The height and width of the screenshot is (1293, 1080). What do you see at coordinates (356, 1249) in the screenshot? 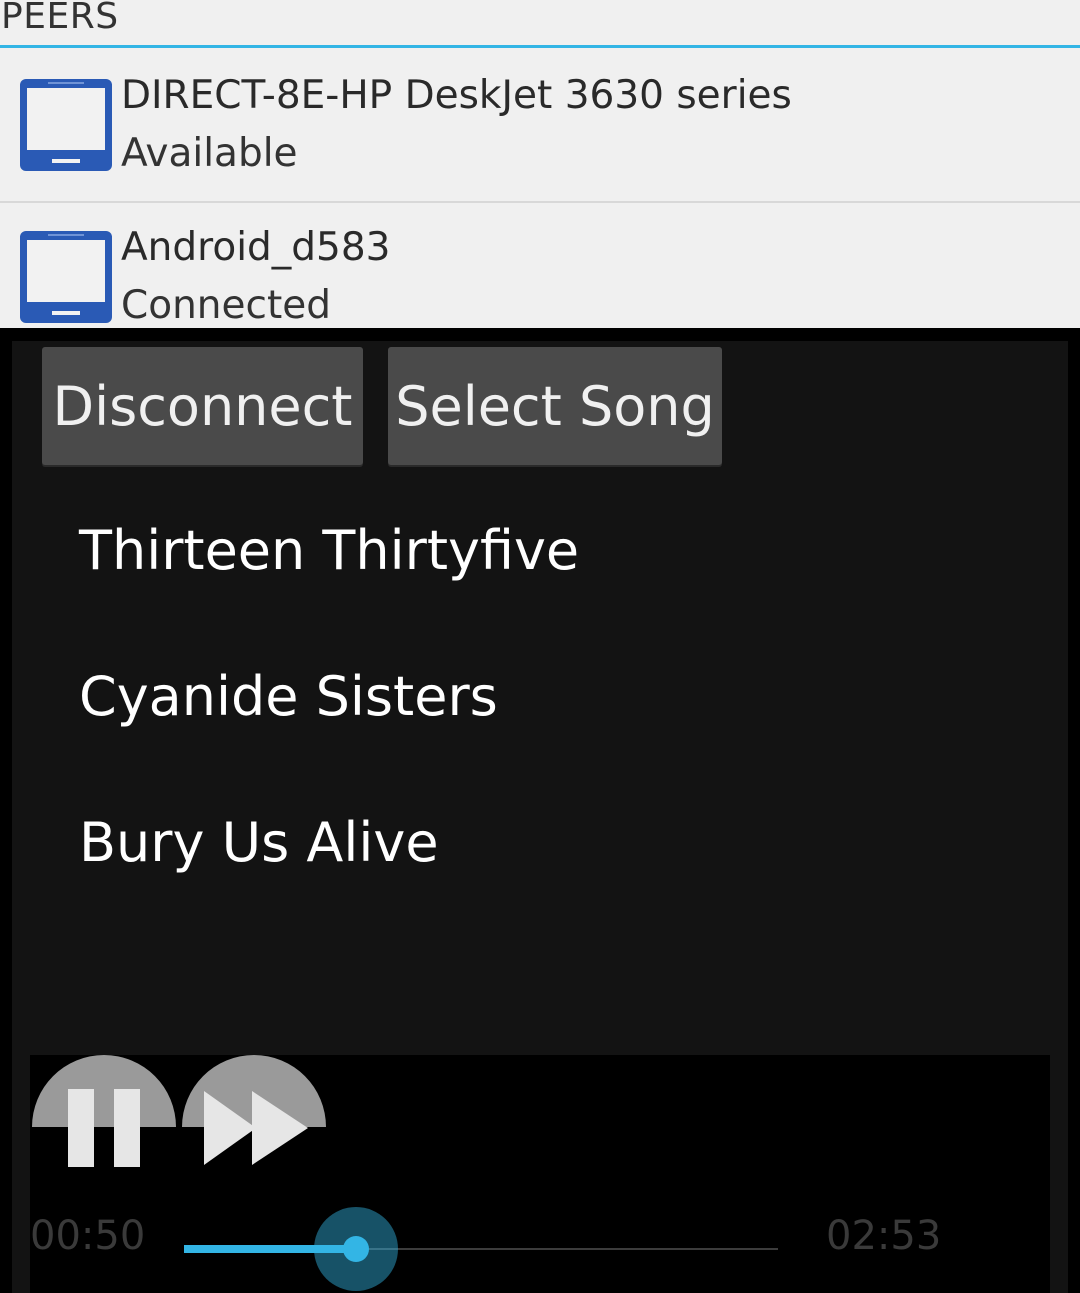
I see `seek-thumb` at bounding box center [356, 1249].